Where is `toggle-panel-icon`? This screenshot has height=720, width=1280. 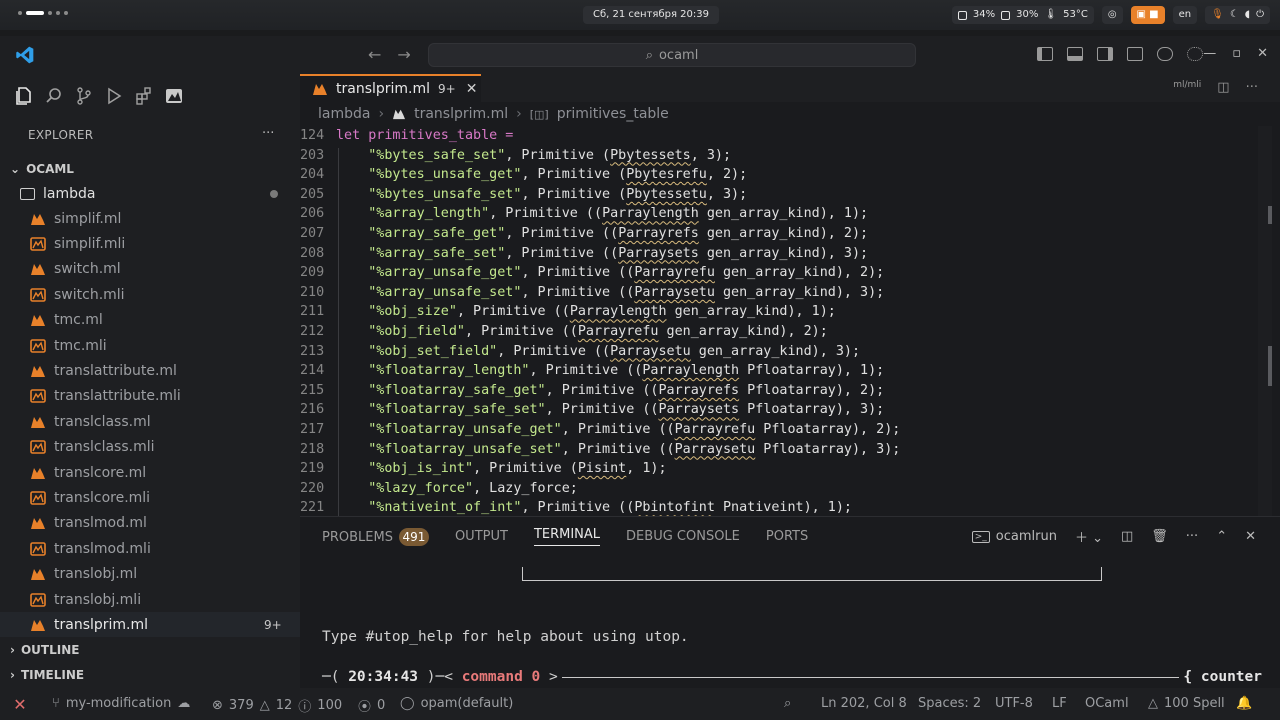
toggle-panel-icon is located at coordinates (1075, 54).